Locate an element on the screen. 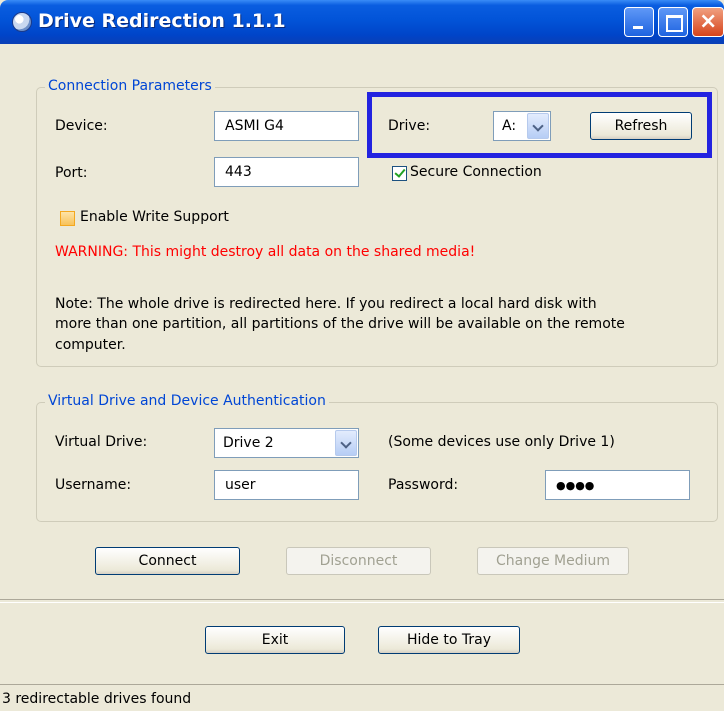 The height and width of the screenshot is (711, 724). note-line-3: computer. is located at coordinates (90, 345).